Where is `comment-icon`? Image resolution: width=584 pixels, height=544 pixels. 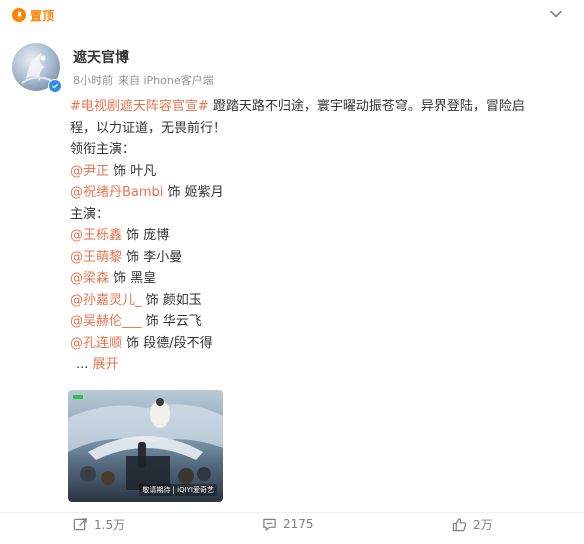
comment-icon is located at coordinates (269, 524).